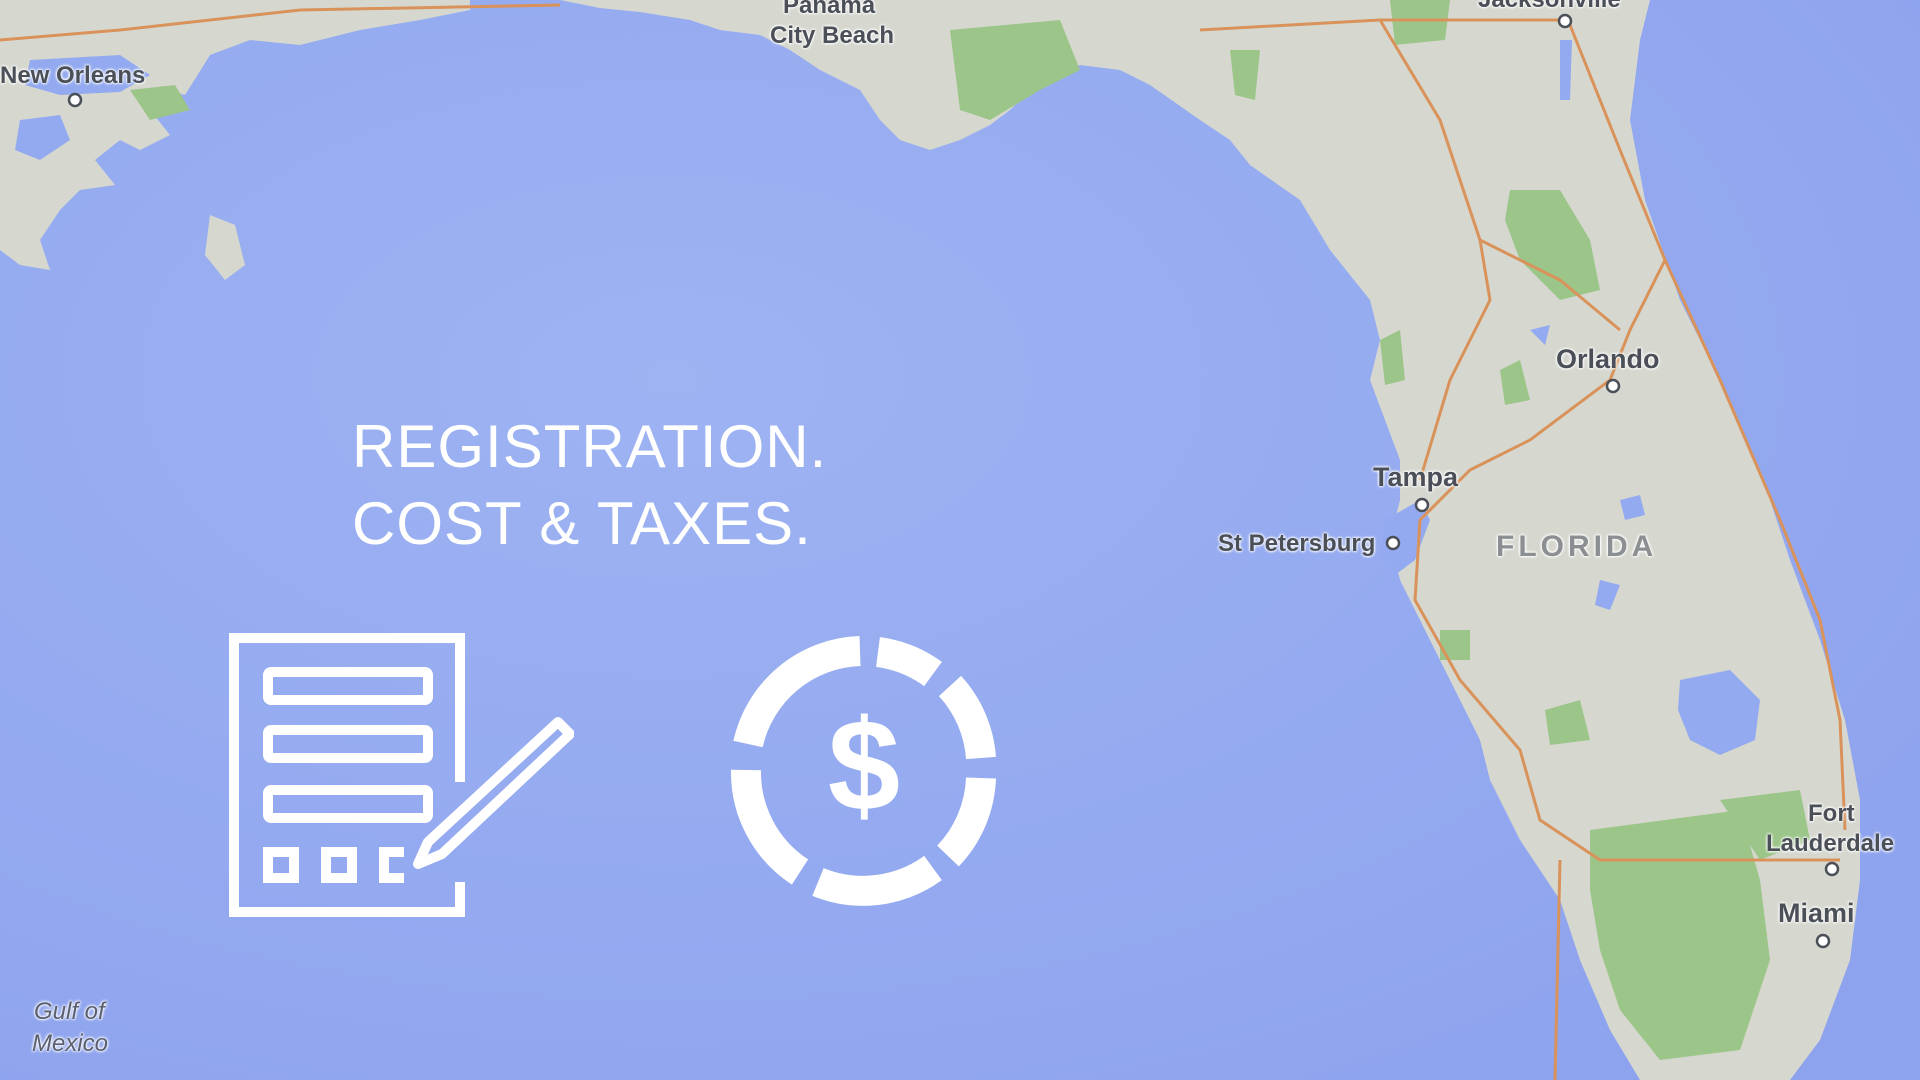  Describe the element at coordinates (1577, 546) in the screenshot. I see `label-florida: FLORIDA` at that location.